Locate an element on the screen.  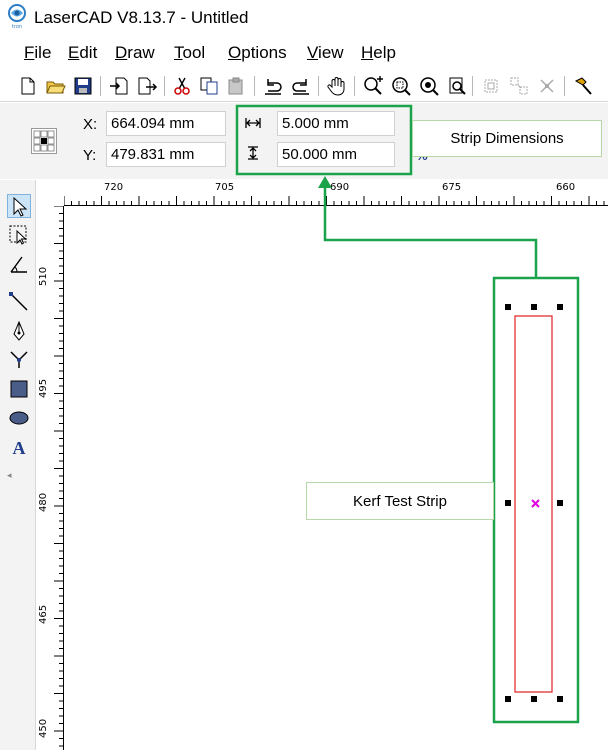
cut-icon is located at coordinates (182, 86).